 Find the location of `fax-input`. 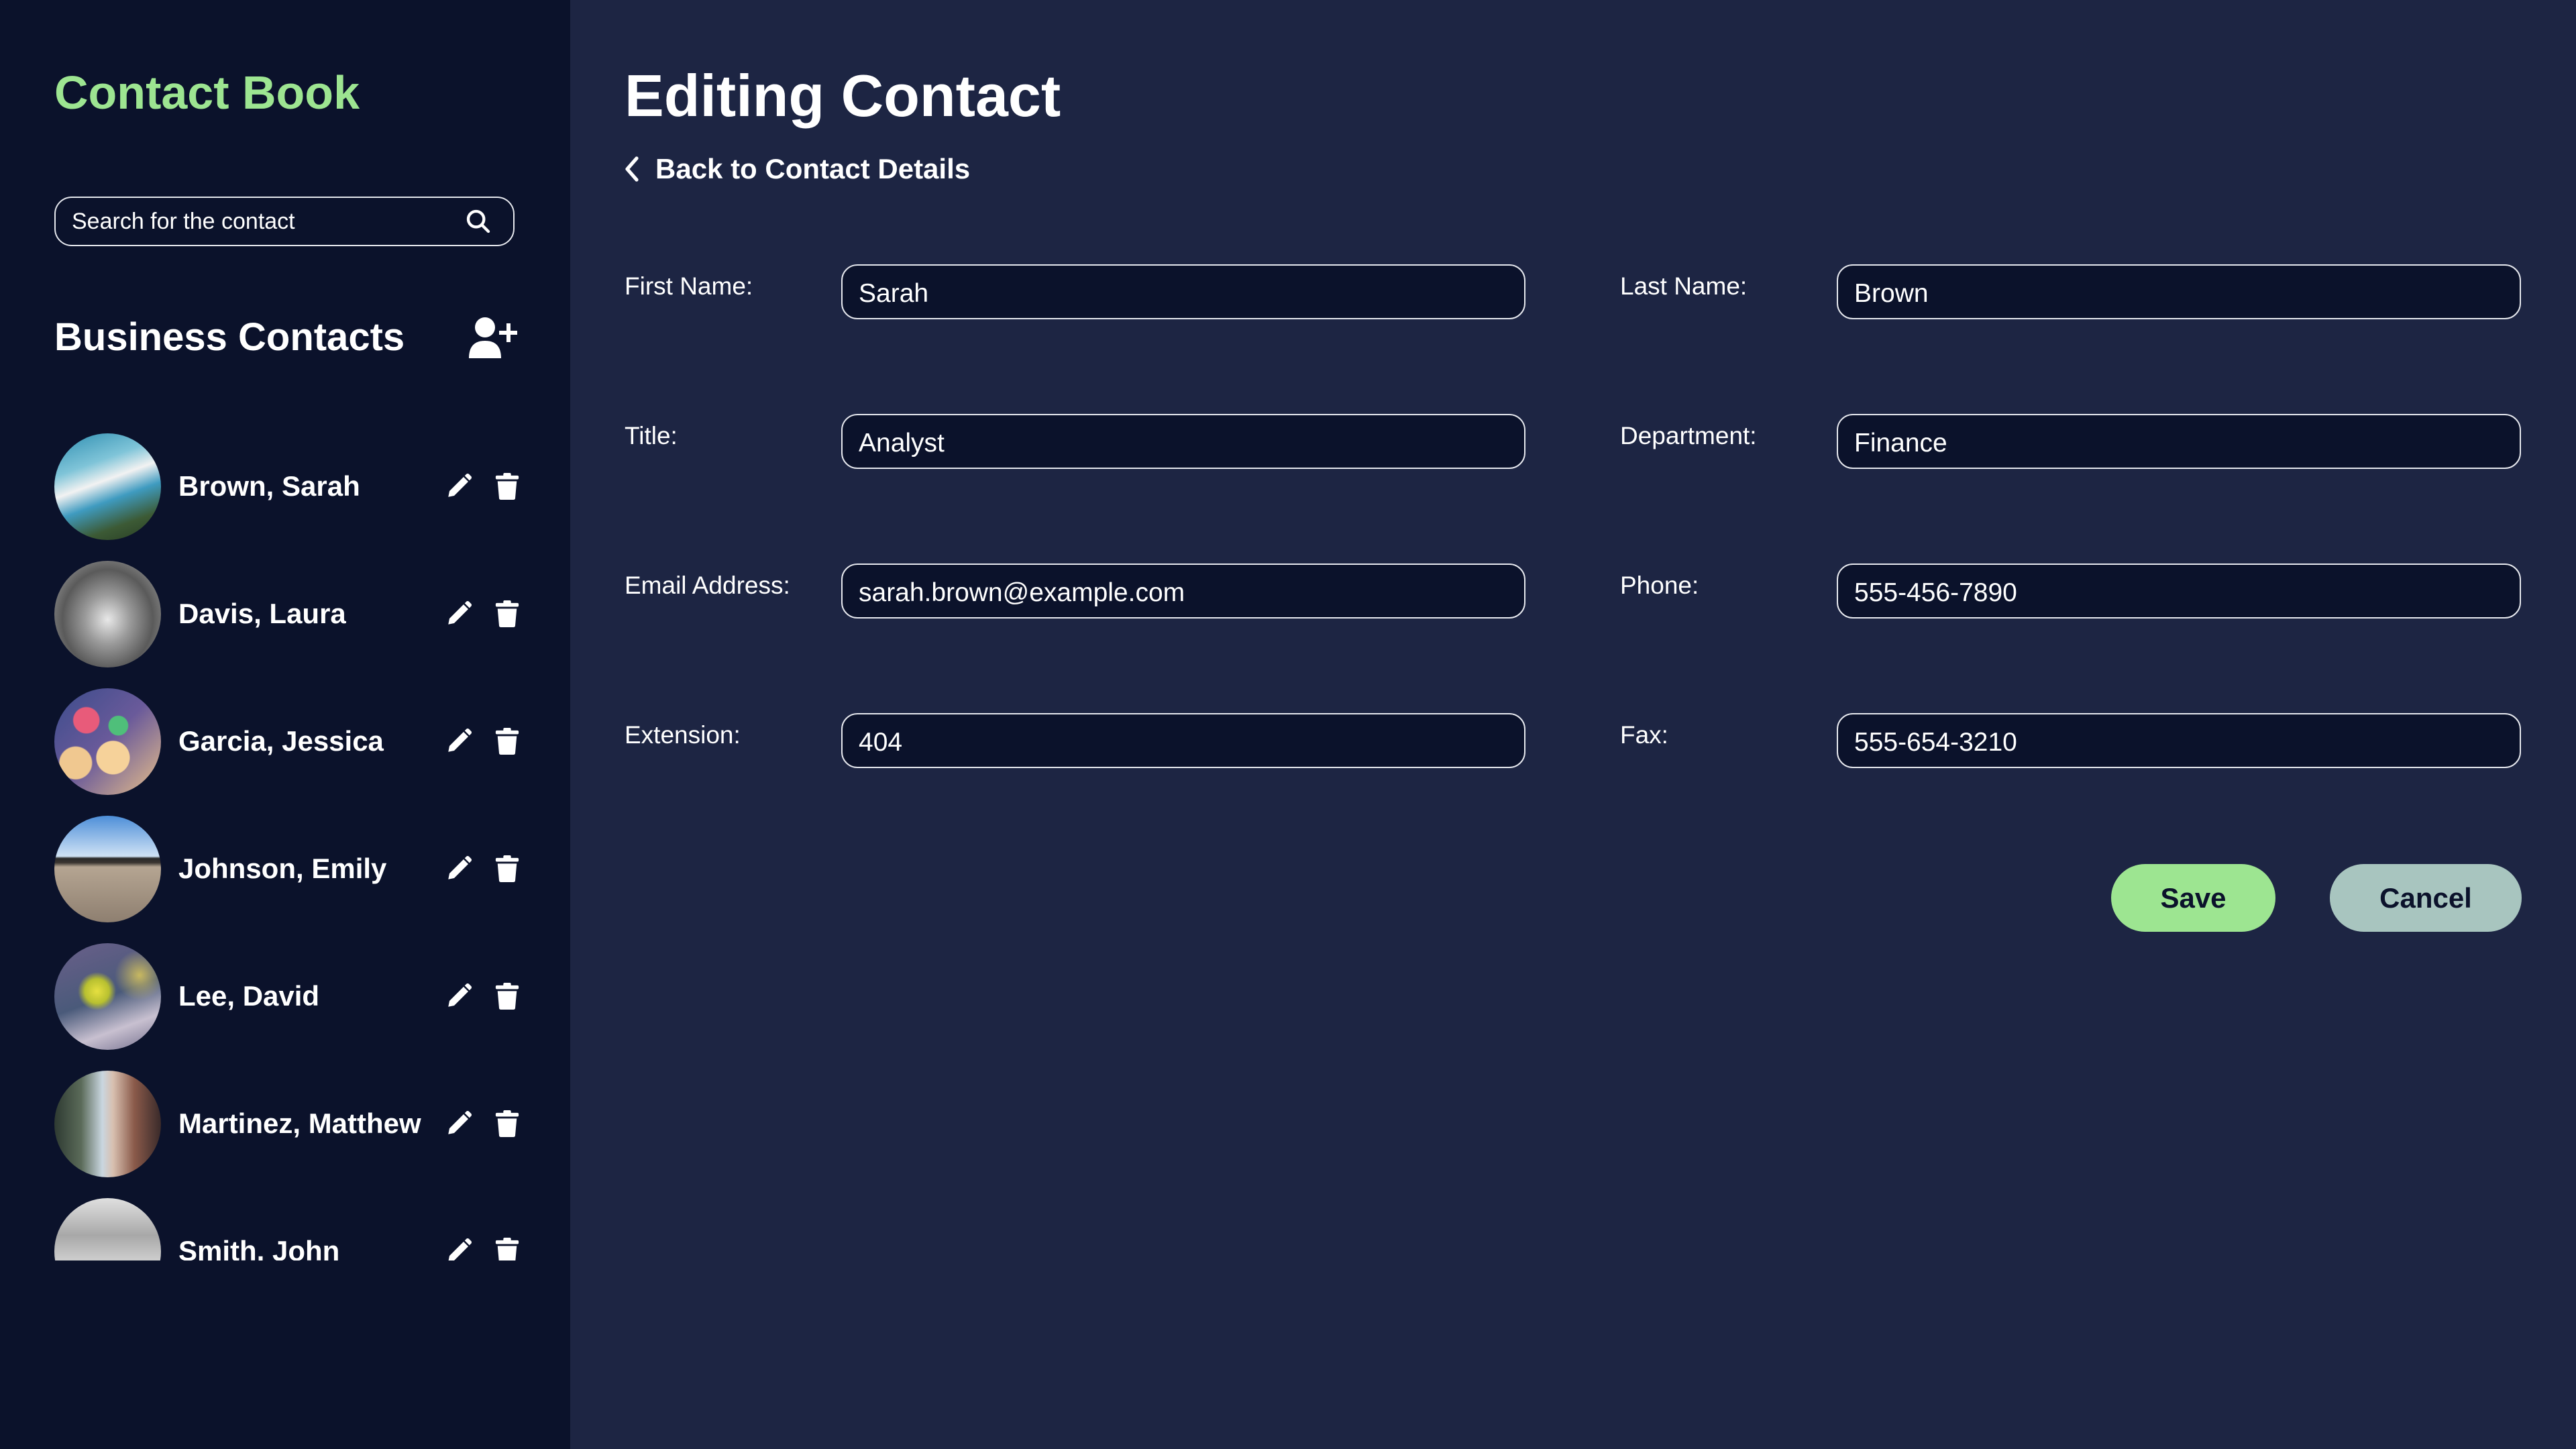

fax-input is located at coordinates (2179, 740).